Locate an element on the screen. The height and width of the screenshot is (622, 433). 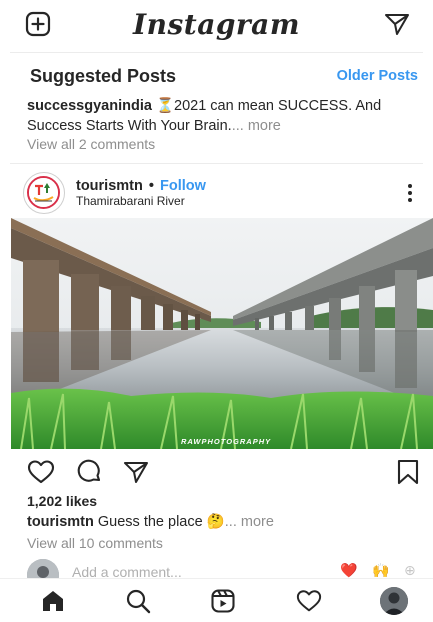
add-comment-row: Add a comment... ❤️ 🙌 ⊕ is located at coordinates (216, 568).